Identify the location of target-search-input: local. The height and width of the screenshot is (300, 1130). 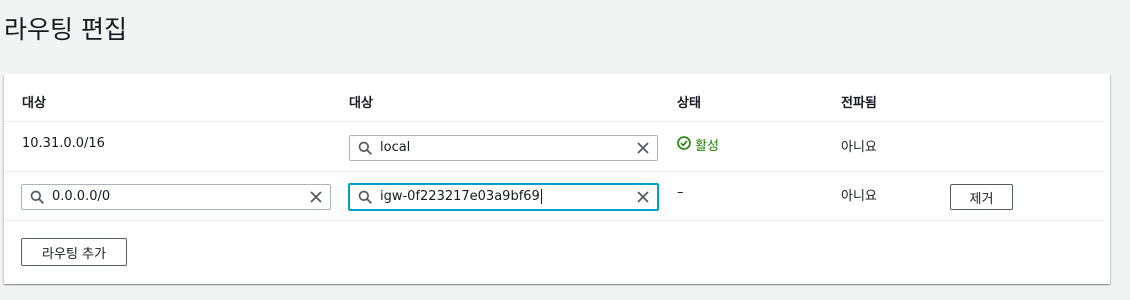
(503, 148).